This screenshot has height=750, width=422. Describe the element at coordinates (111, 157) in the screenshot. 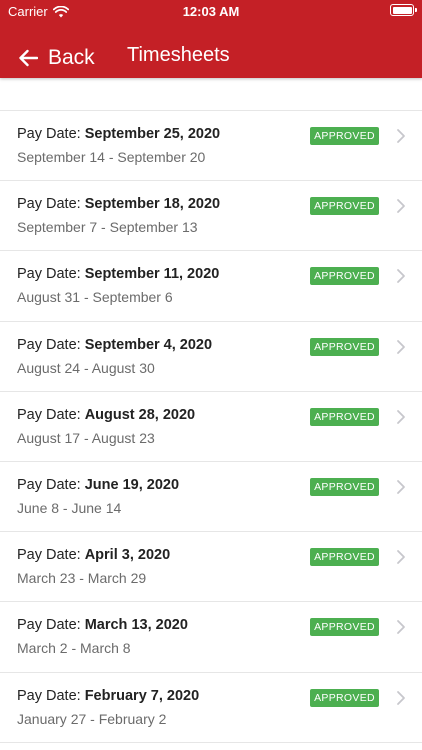

I see `pay-period-range: September 14 - September 20` at that location.